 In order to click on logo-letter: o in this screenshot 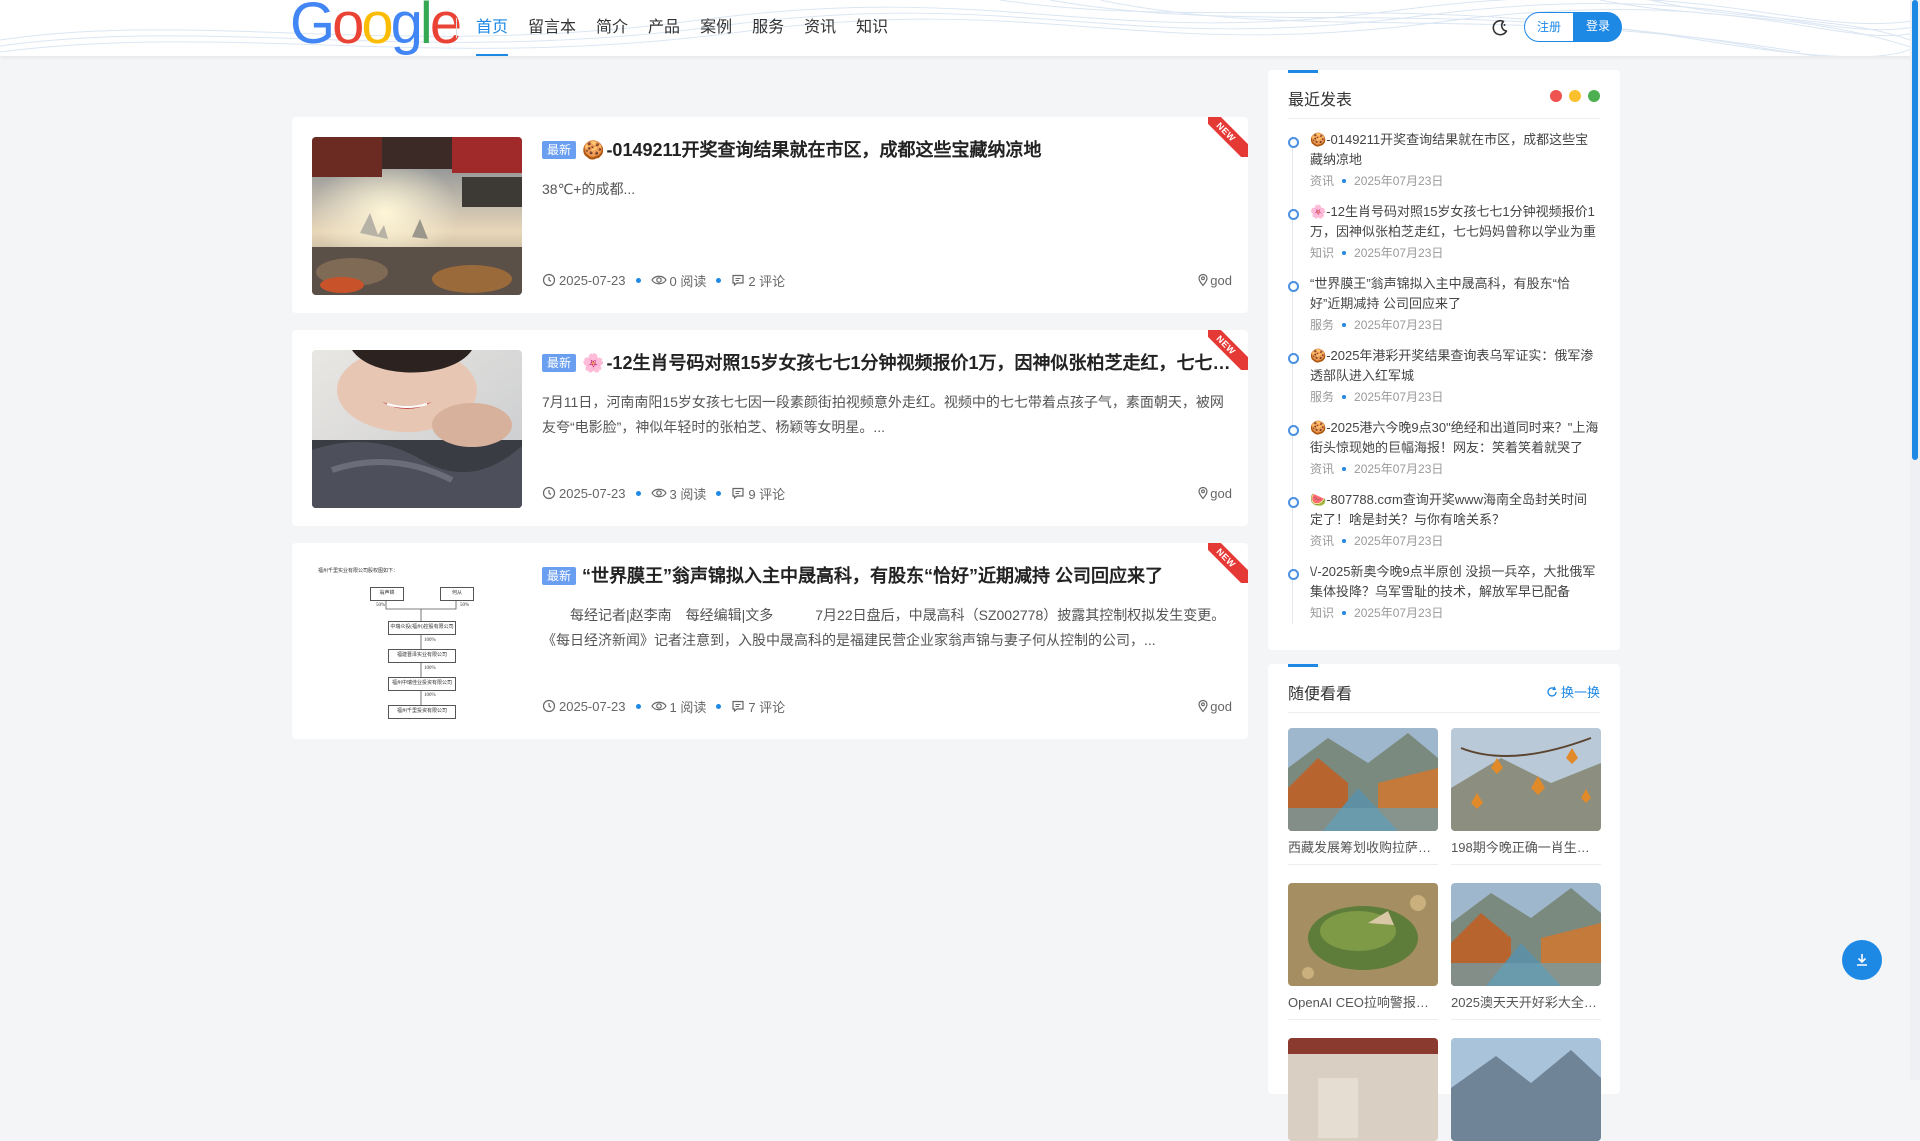, I will do `click(377, 28)`.